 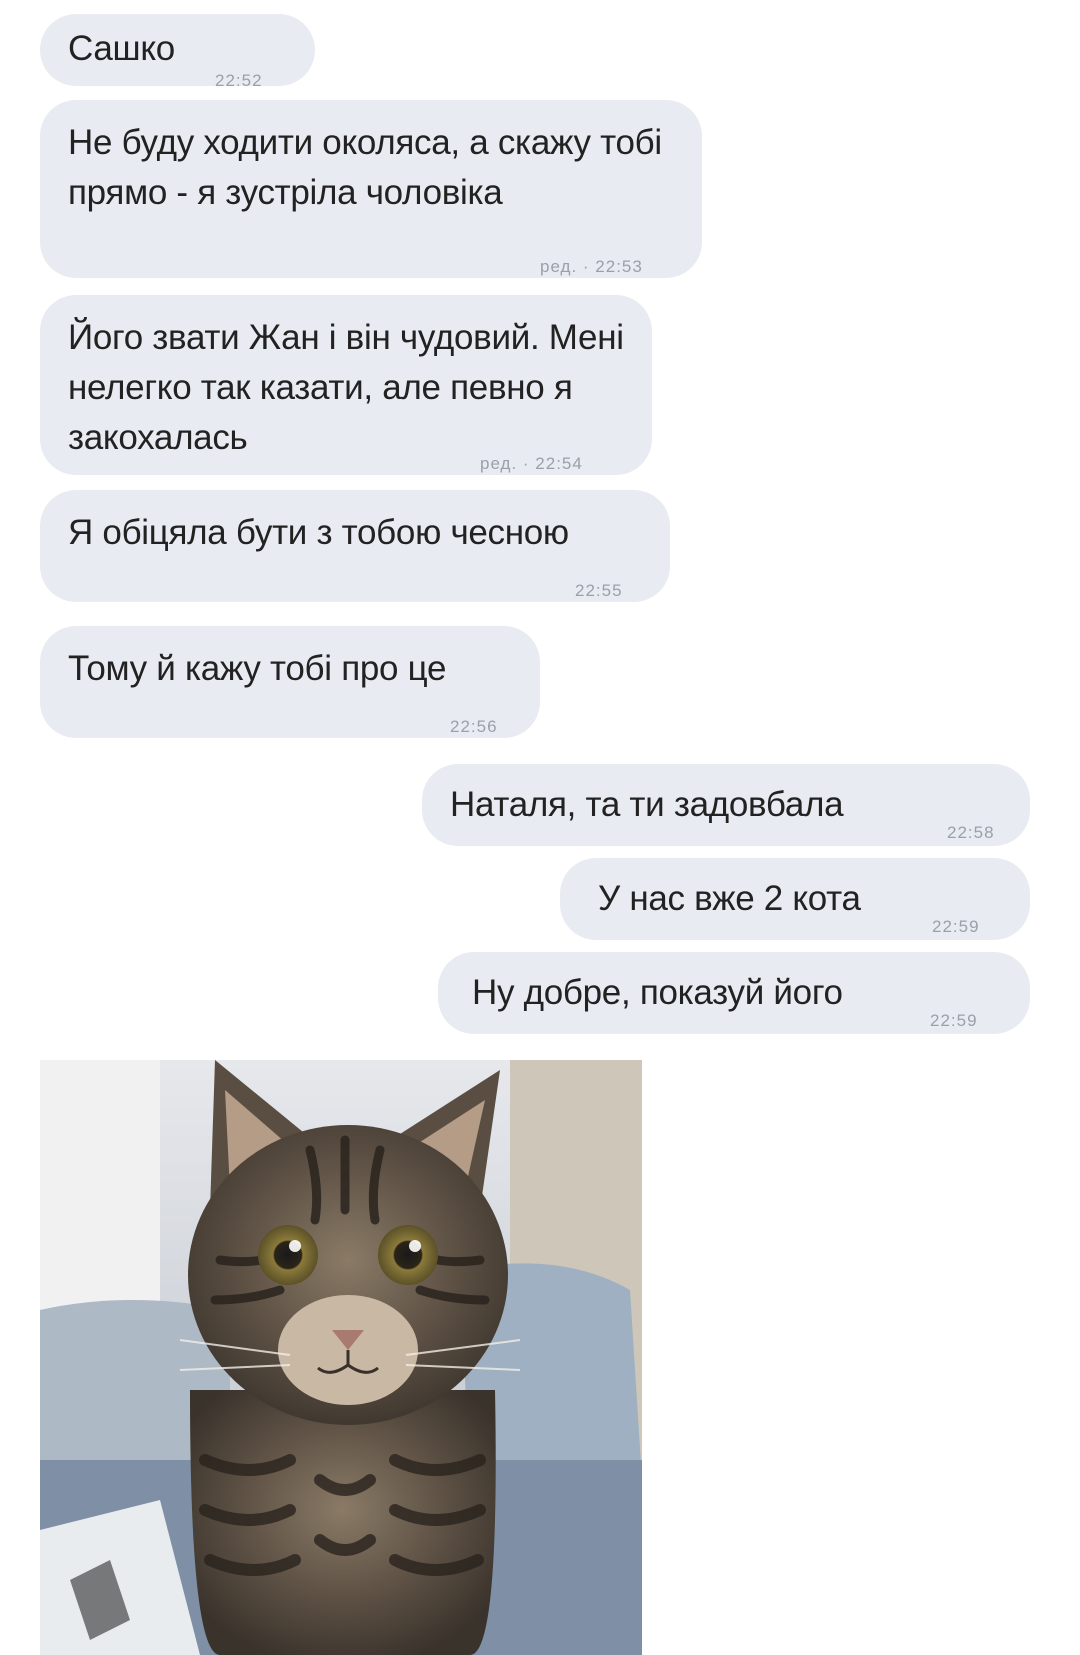 I want to click on message-time: 22:58, so click(x=971, y=832).